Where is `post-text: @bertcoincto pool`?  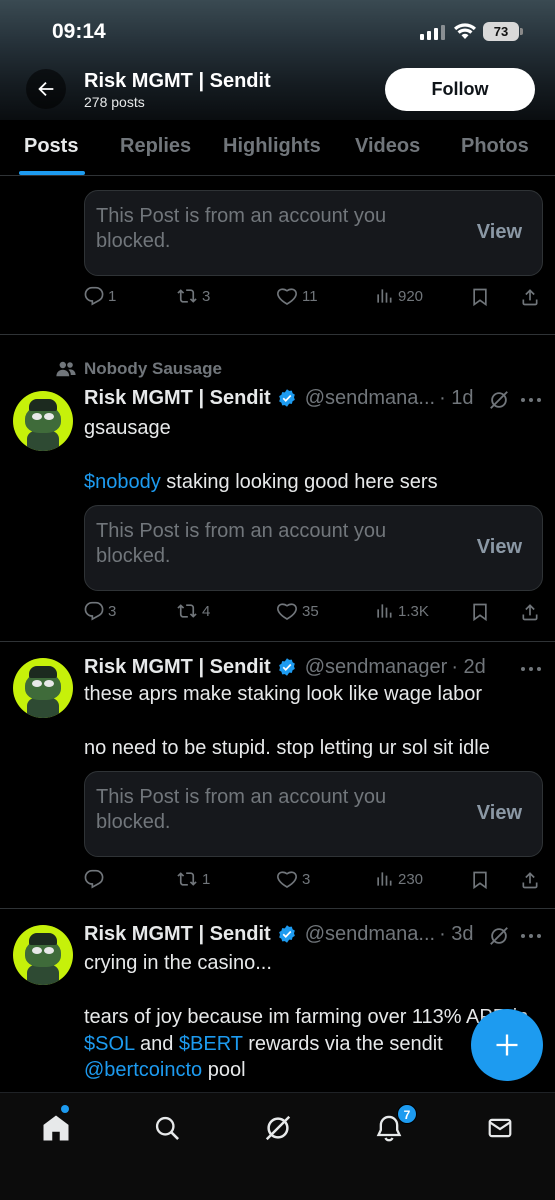 post-text: @bertcoincto pool is located at coordinates (165, 1070).